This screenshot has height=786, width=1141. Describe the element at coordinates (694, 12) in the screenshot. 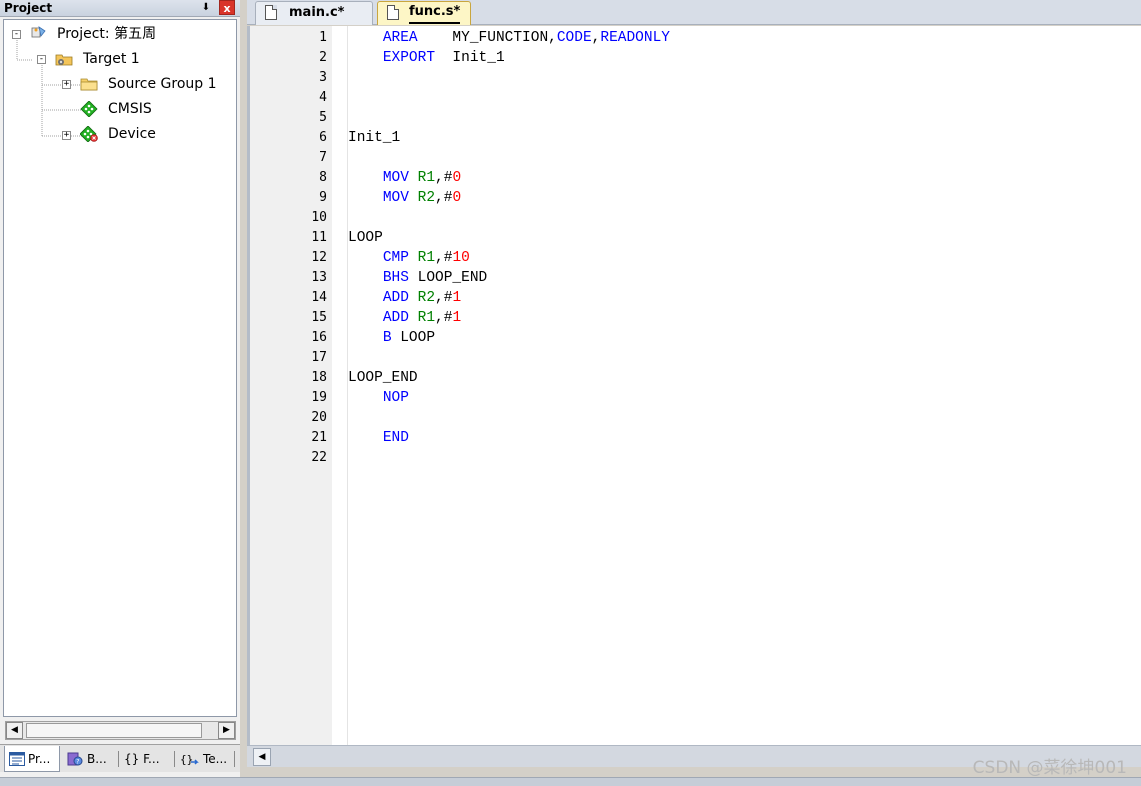

I see `editor-tab-bar: main.c* func.s*` at that location.